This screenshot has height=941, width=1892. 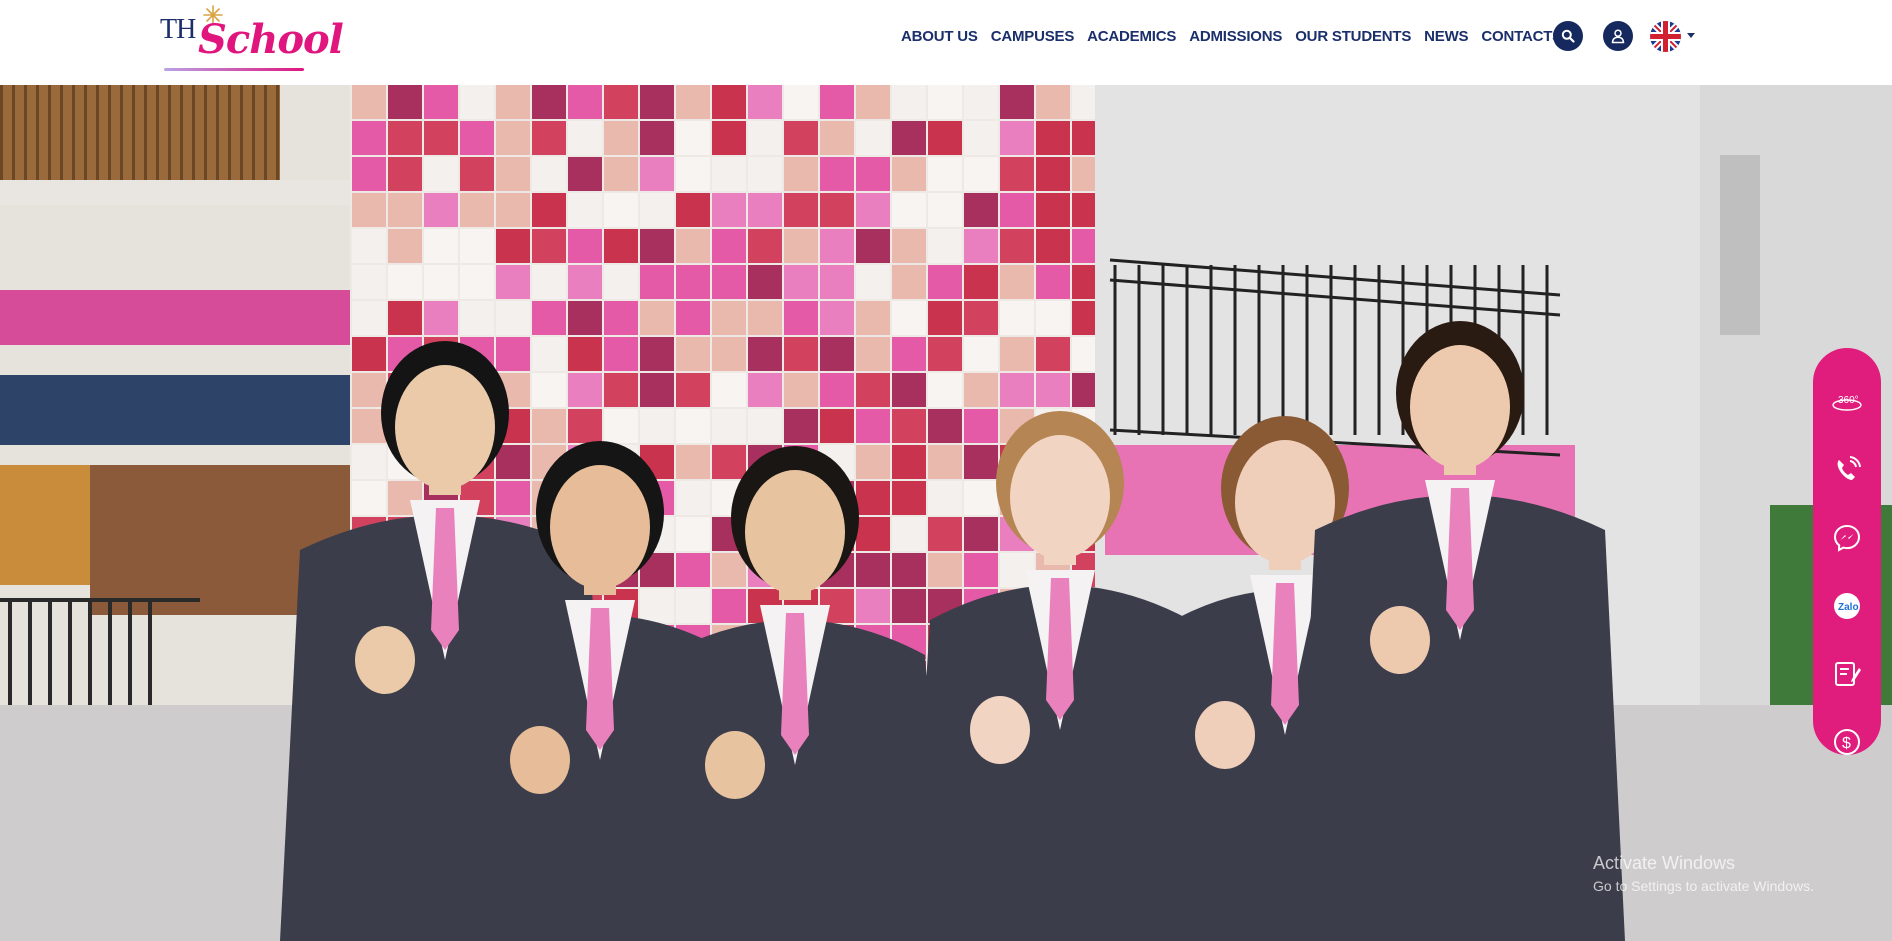 I want to click on zalo-icon: Zalo, so click(x=1847, y=606).